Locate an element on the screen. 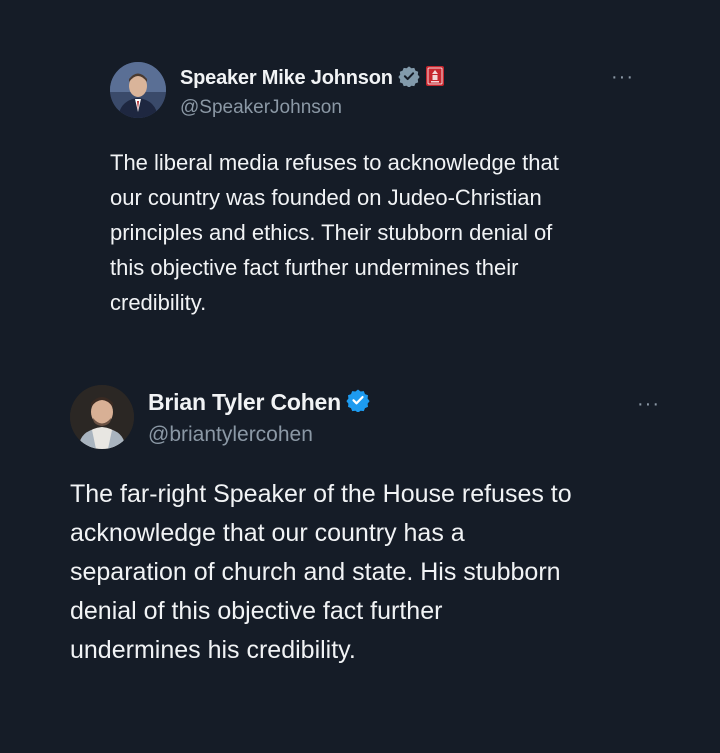  tweet-author: Speaker Mike Johnson @SpeakerJohnson is located at coordinates (312, 92).